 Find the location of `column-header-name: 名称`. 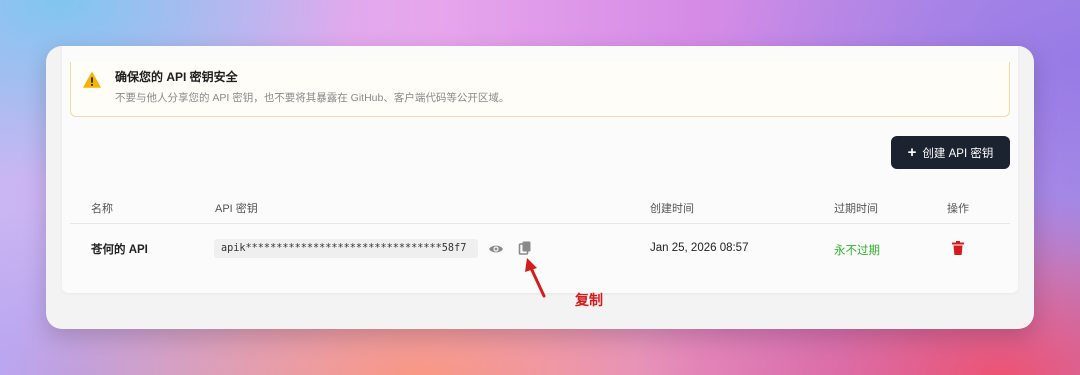

column-header-name: 名称 is located at coordinates (102, 209).